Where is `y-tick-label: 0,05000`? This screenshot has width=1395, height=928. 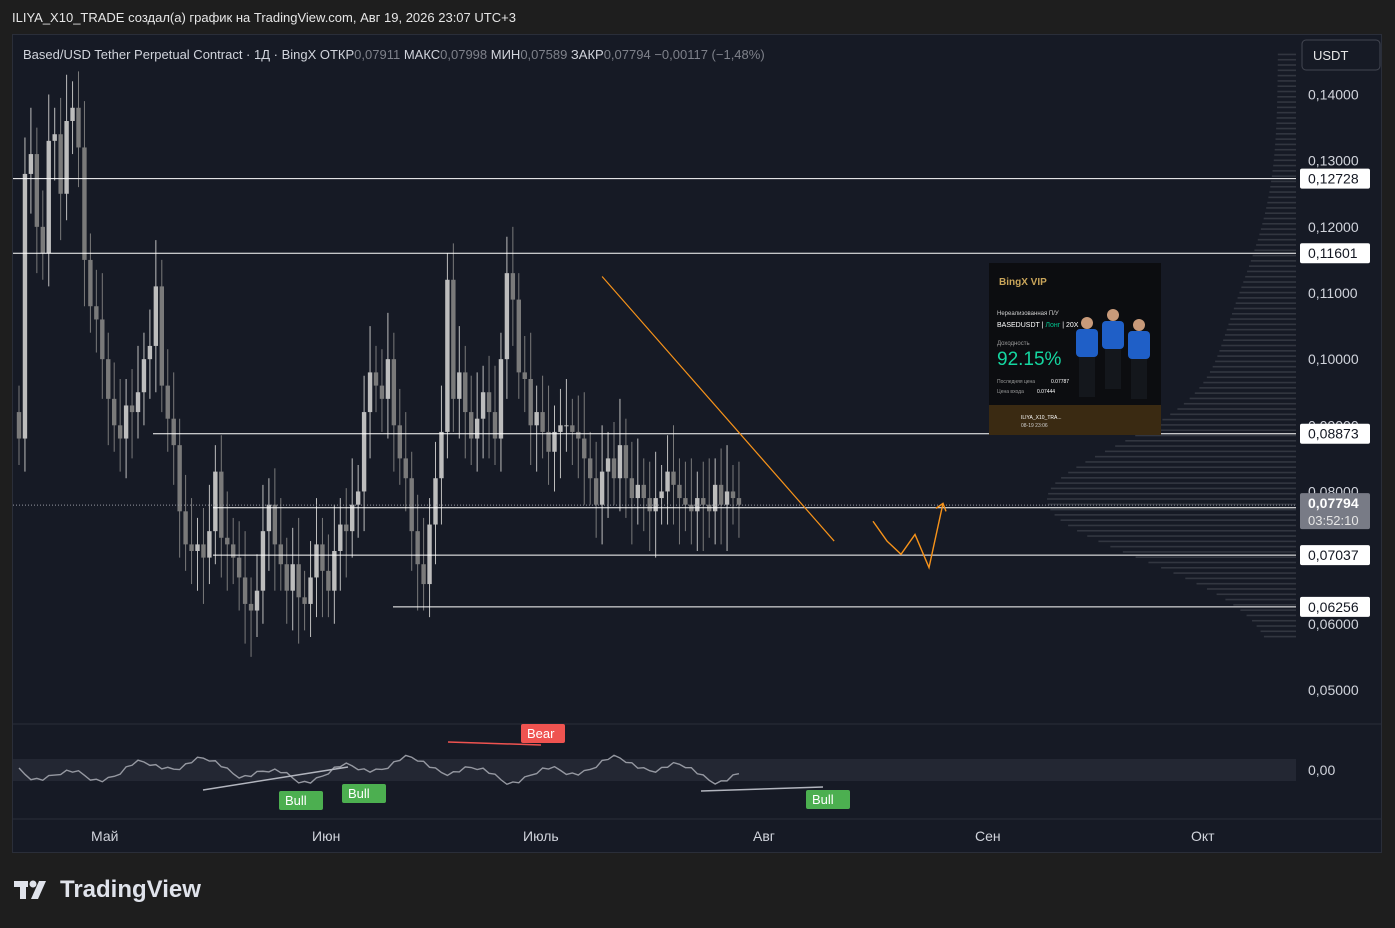 y-tick-label: 0,05000 is located at coordinates (1333, 690).